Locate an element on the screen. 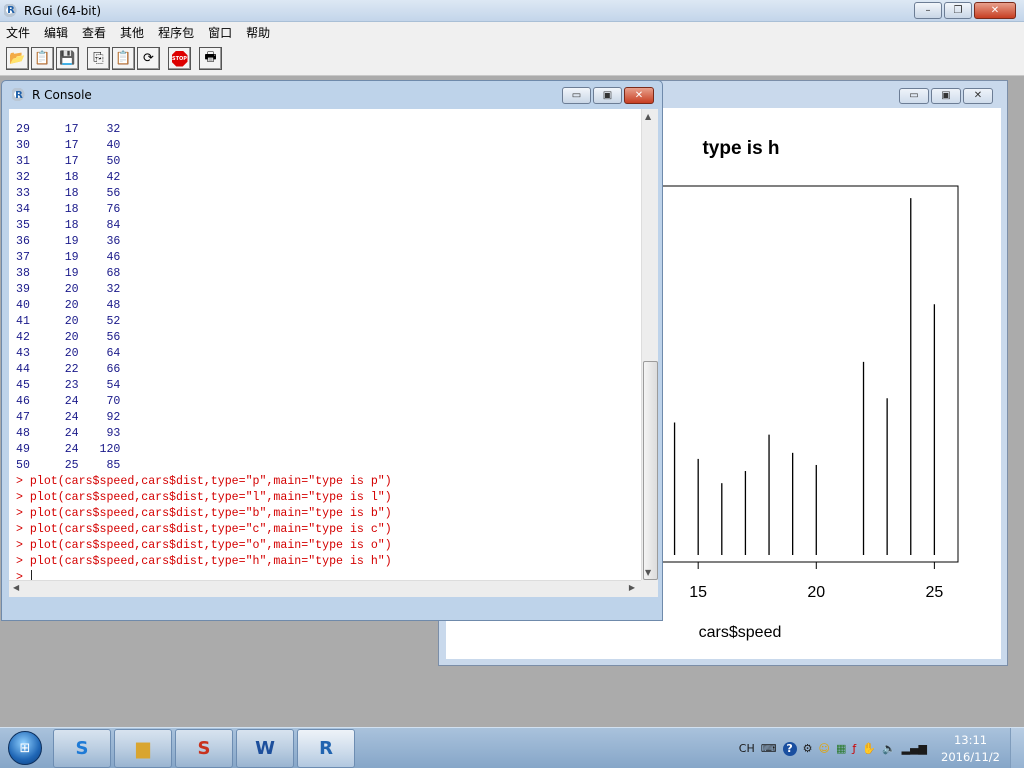  graphics-close-button: ✕ is located at coordinates (978, 96).